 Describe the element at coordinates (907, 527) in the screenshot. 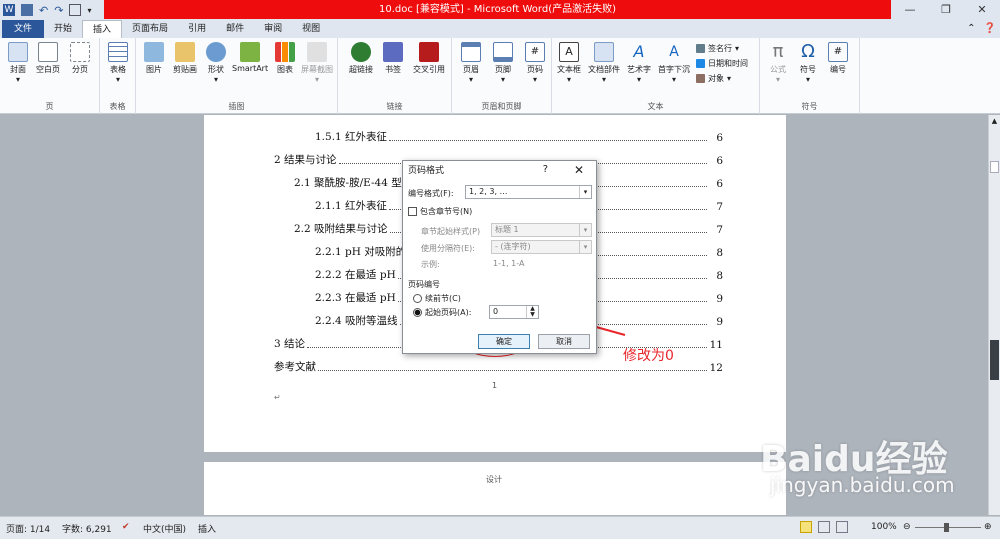

I see `zoom-out-icon: ⊖` at that location.